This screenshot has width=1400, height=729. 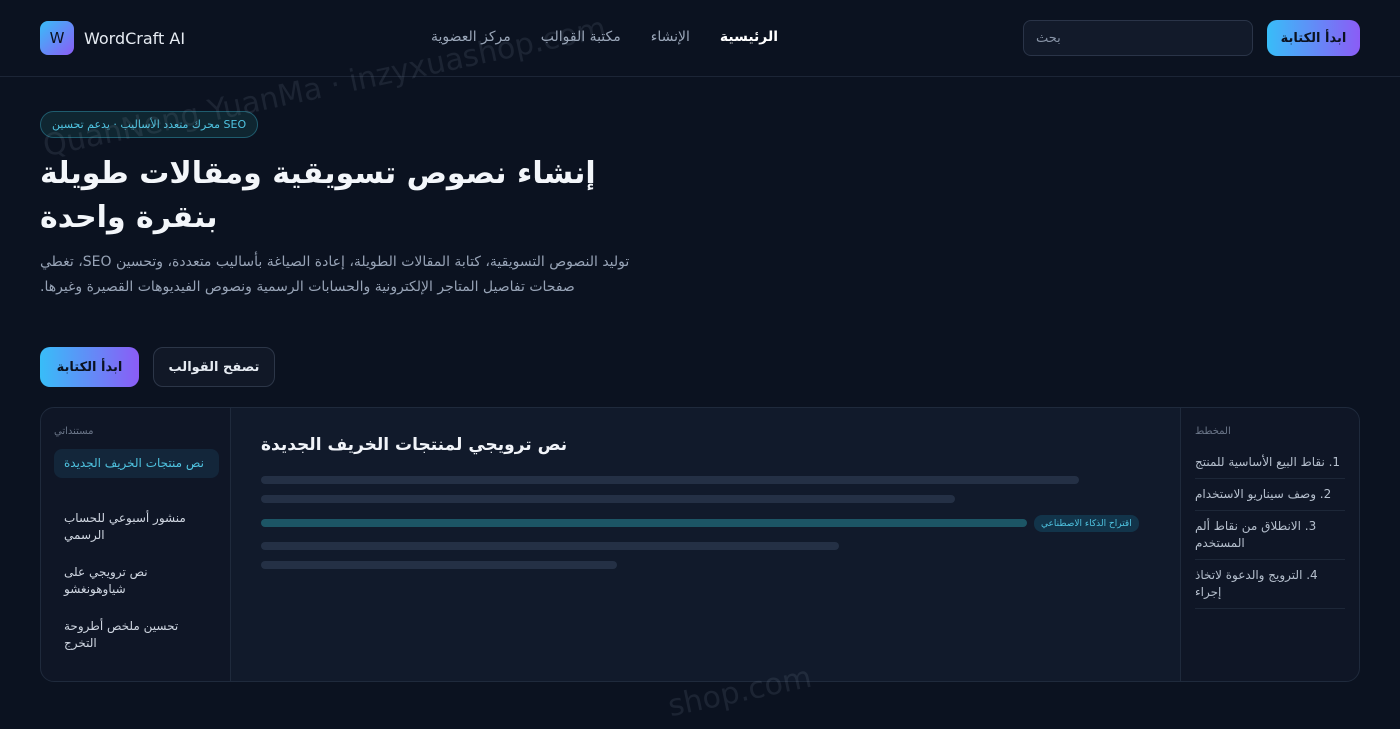 What do you see at coordinates (644, 523) in the screenshot?
I see `ai-suggested-line` at bounding box center [644, 523].